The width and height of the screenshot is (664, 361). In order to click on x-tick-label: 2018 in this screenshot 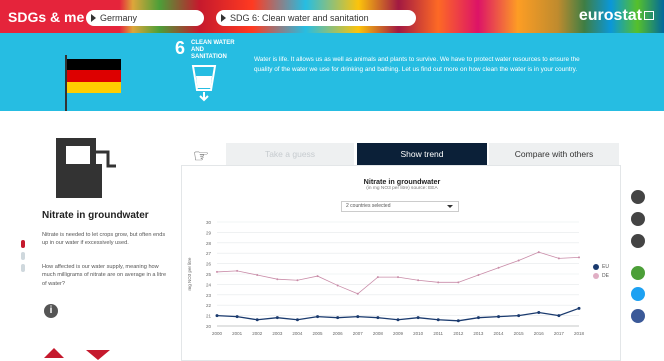, I will do `click(579, 333)`.